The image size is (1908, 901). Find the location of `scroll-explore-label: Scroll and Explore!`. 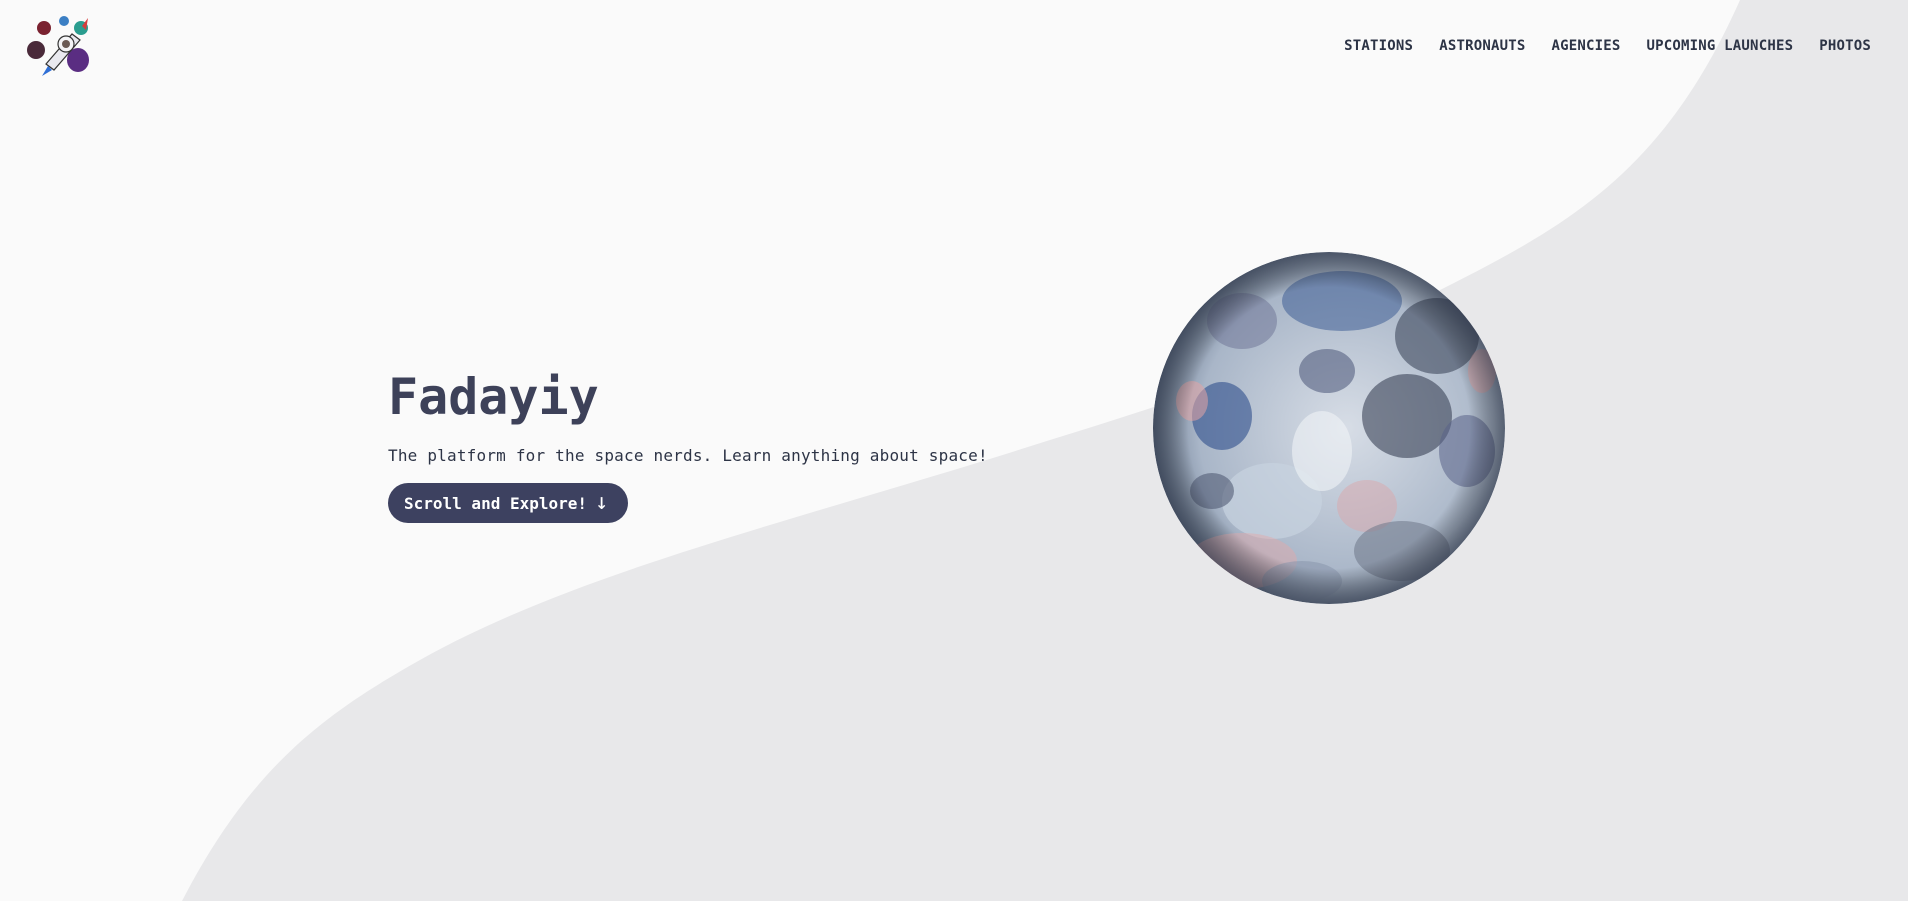

scroll-explore-label: Scroll and Explore! is located at coordinates (496, 503).